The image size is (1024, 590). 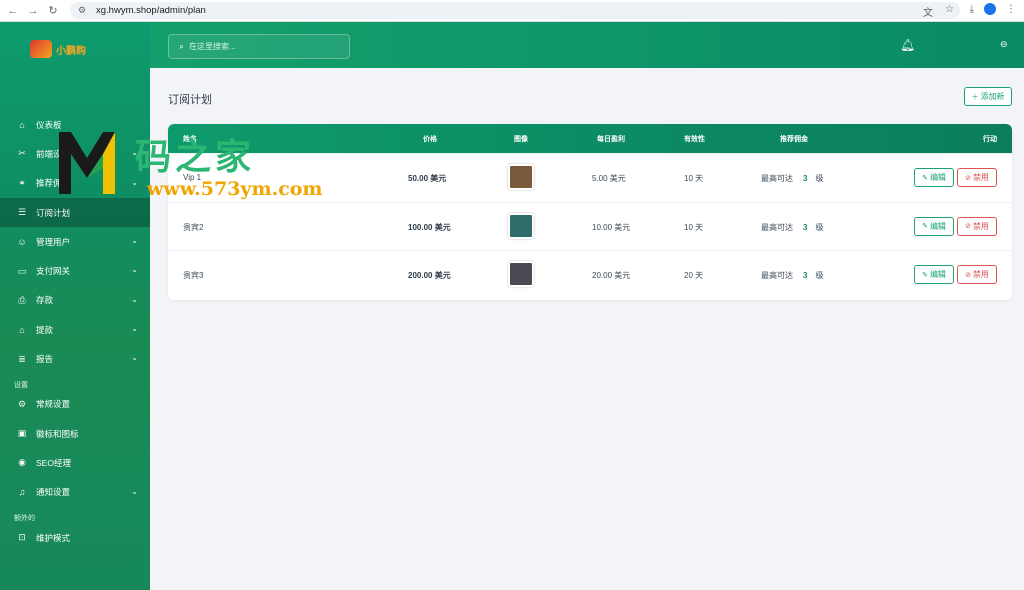 What do you see at coordinates (22, 124) in the screenshot?
I see `home-icon: ⌂` at bounding box center [22, 124].